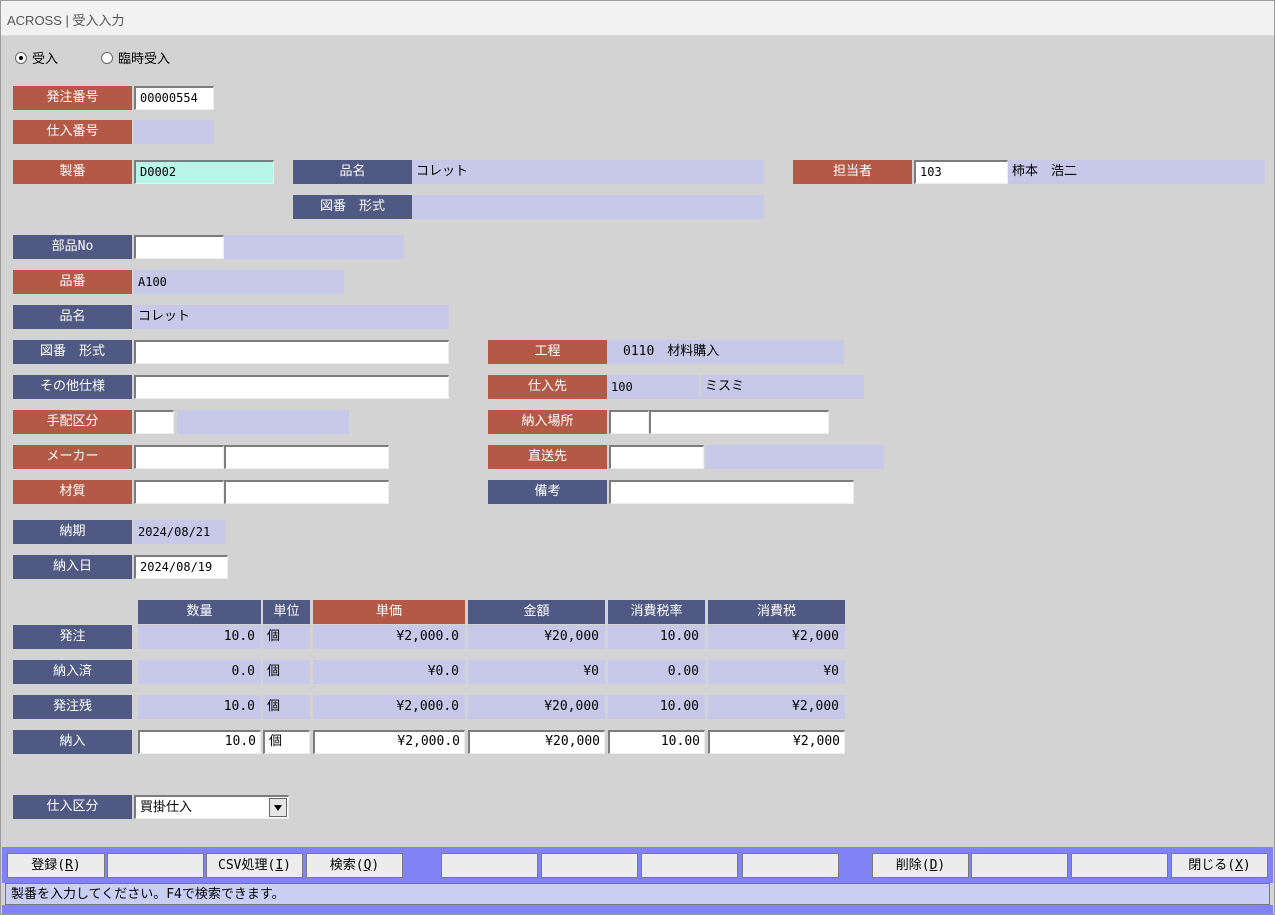 The width and height of the screenshot is (1275, 915). Describe the element at coordinates (547, 352) in the screenshot. I see `process-label: 工程` at that location.